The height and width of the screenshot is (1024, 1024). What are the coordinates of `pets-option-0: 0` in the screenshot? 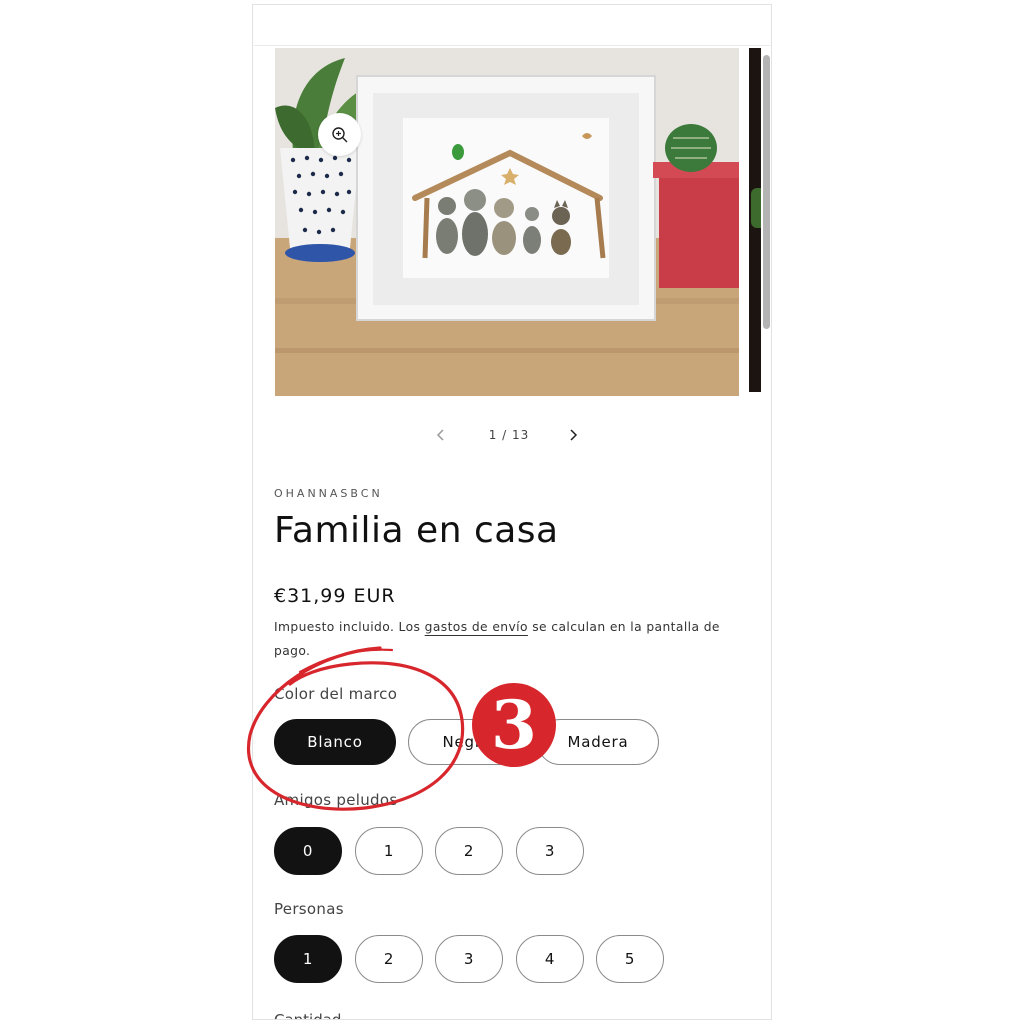 It's located at (308, 851).